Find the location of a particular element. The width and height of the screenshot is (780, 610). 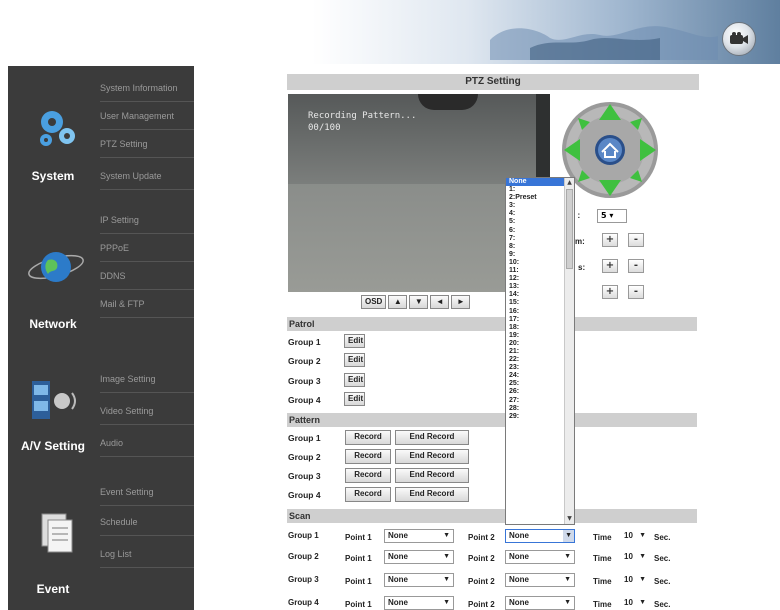

scan-group-2-point1-select: None ▼ is located at coordinates (419, 557).